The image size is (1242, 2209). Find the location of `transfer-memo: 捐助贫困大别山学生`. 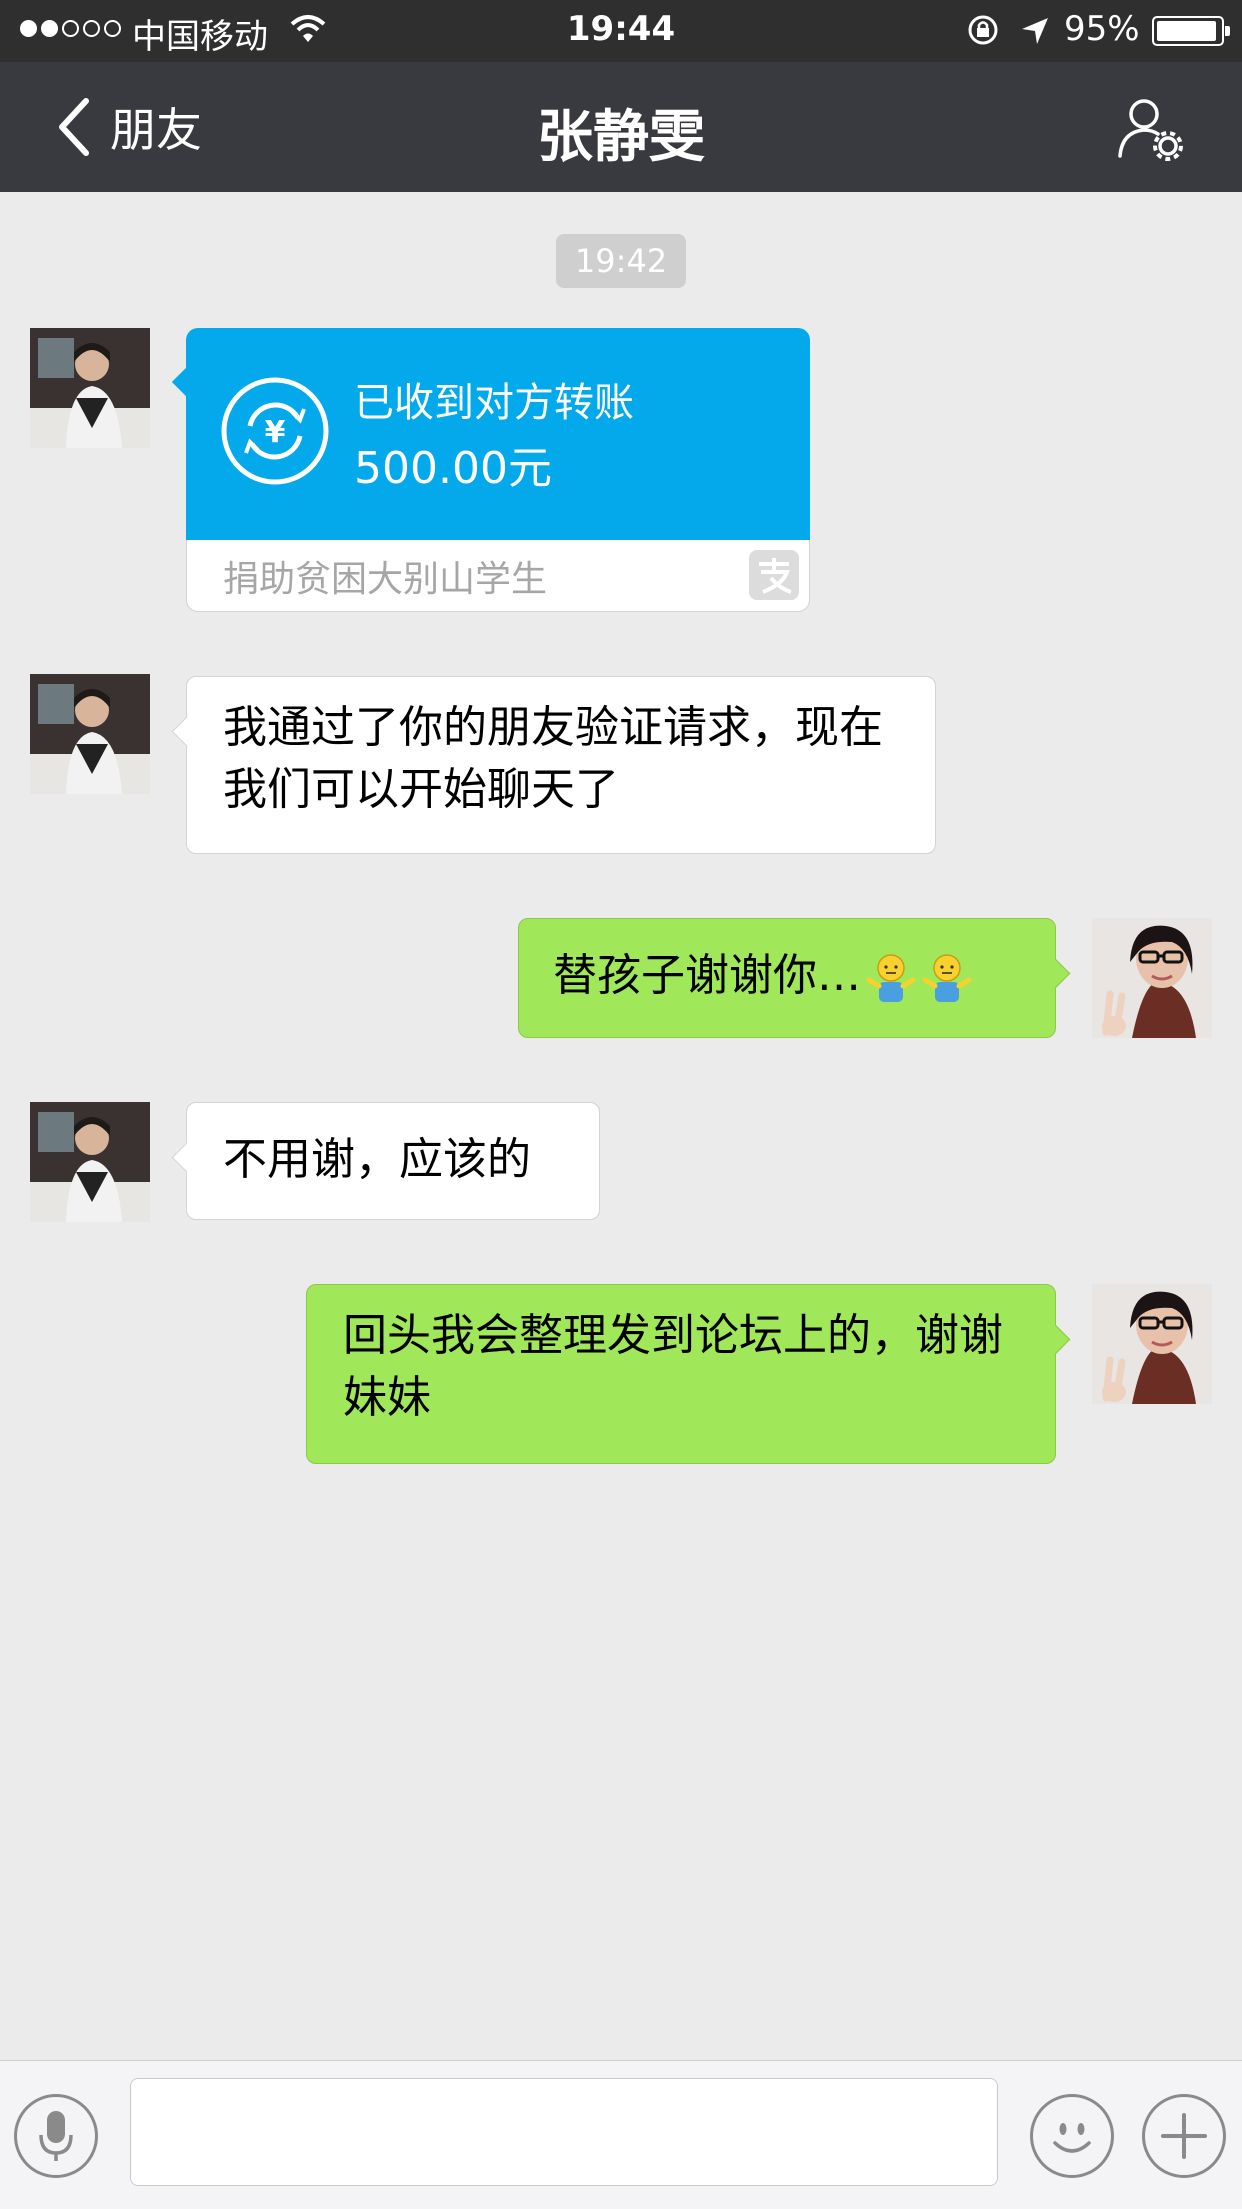

transfer-memo: 捐助贫困大别山学生 is located at coordinates (385, 579).